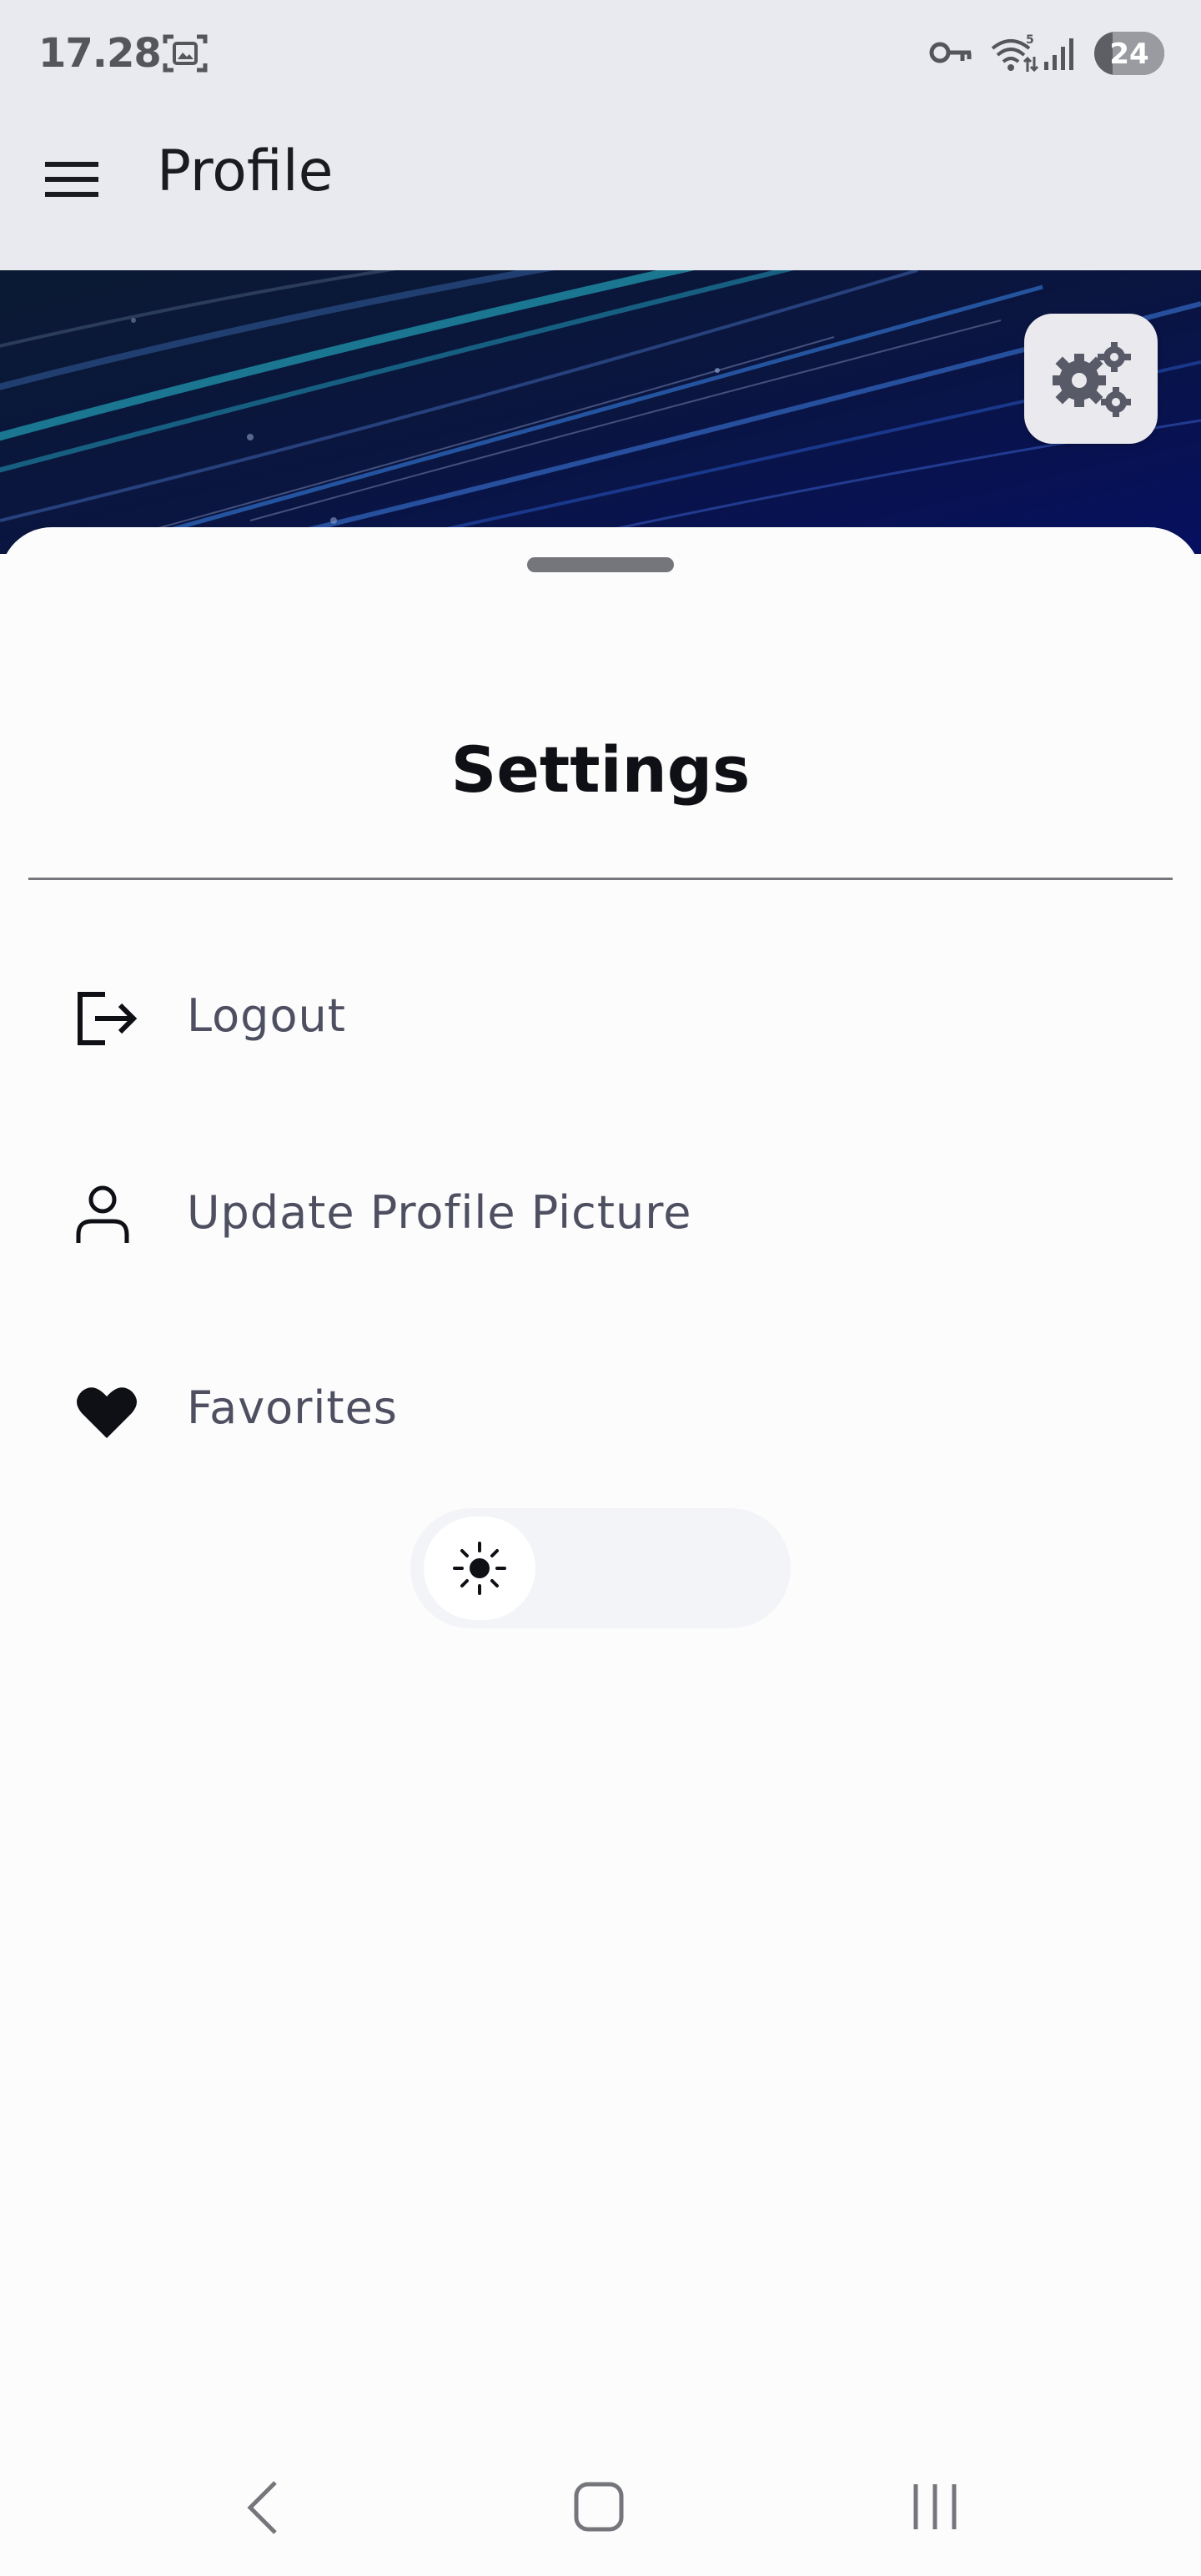 The height and width of the screenshot is (2576, 1201). I want to click on home-icon, so click(599, 2508).